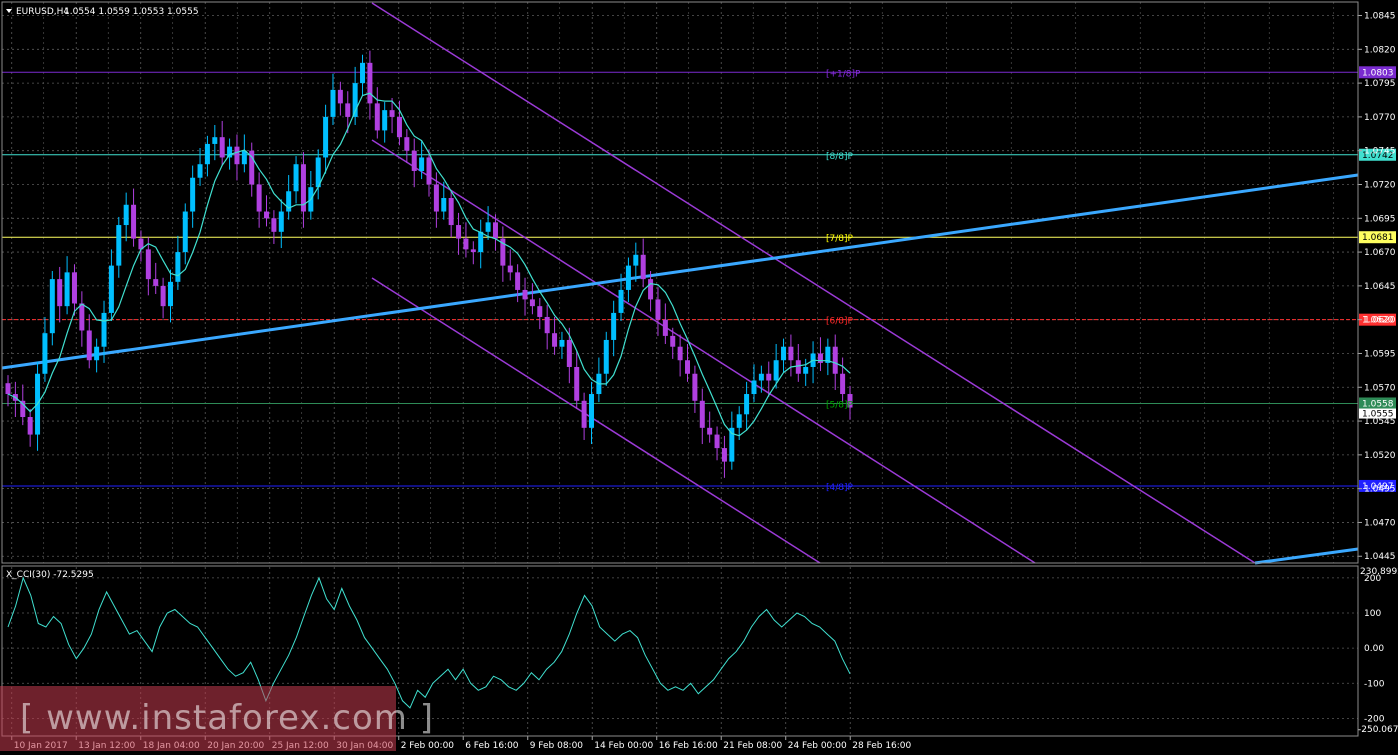 Image resolution: width=1398 pixels, height=755 pixels. What do you see at coordinates (557, 746) in the screenshot?
I see `time-tick-label: 9 Feb 08:00` at bounding box center [557, 746].